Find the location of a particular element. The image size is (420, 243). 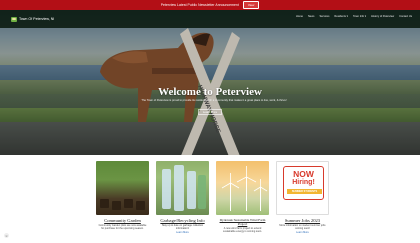

card-title: Garbage/Recycling Info is located at coordinates (182, 220).